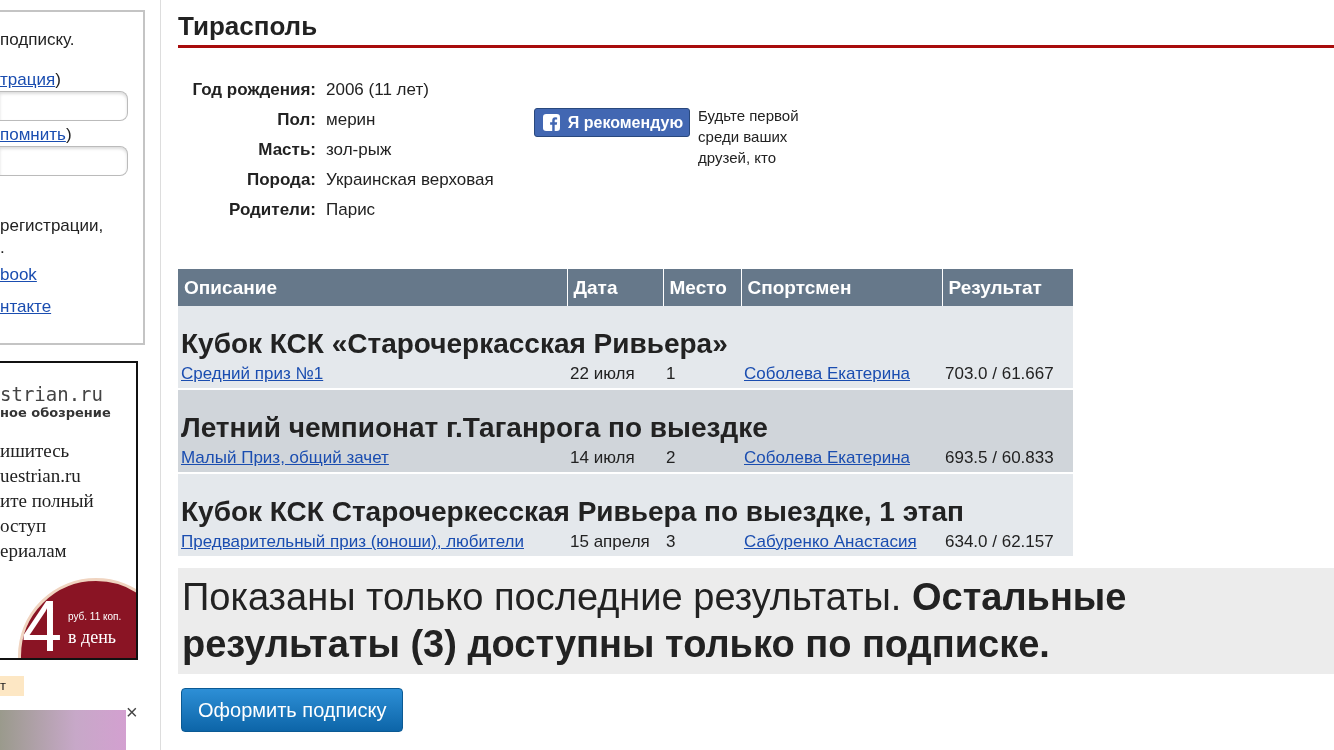 The width and height of the screenshot is (1334, 750). What do you see at coordinates (92, 638) in the screenshot?
I see `ad-per-day: в день` at bounding box center [92, 638].